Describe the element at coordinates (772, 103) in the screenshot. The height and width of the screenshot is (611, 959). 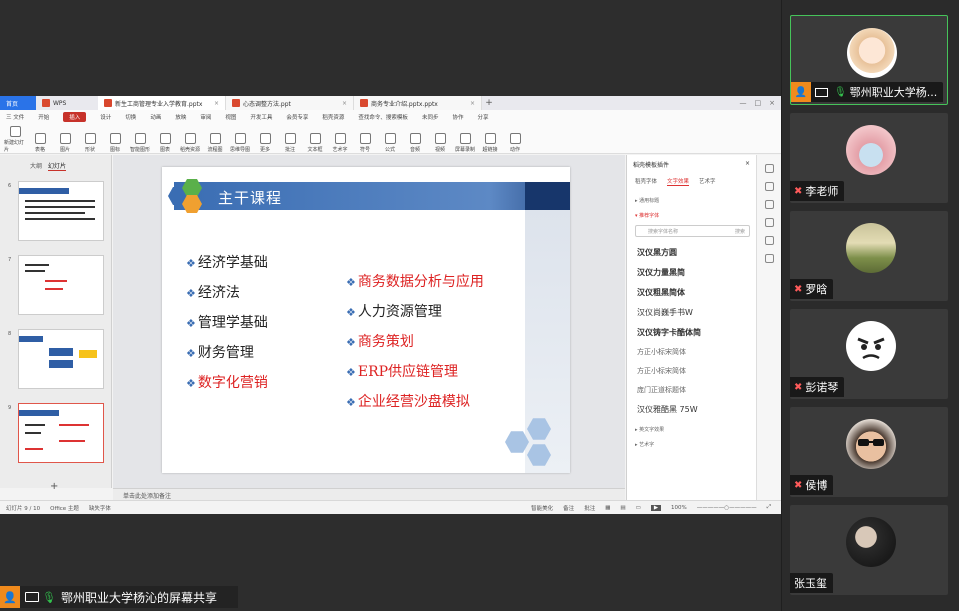
I see `close-window-icon: ×` at that location.